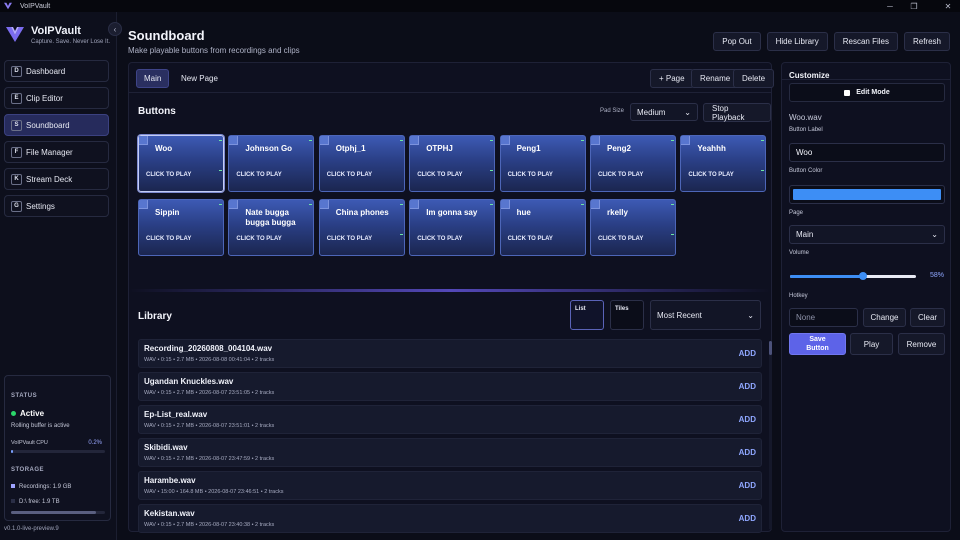 The width and height of the screenshot is (960, 540). What do you see at coordinates (867, 234) in the screenshot?
I see `page-select: Main ⌄` at bounding box center [867, 234].